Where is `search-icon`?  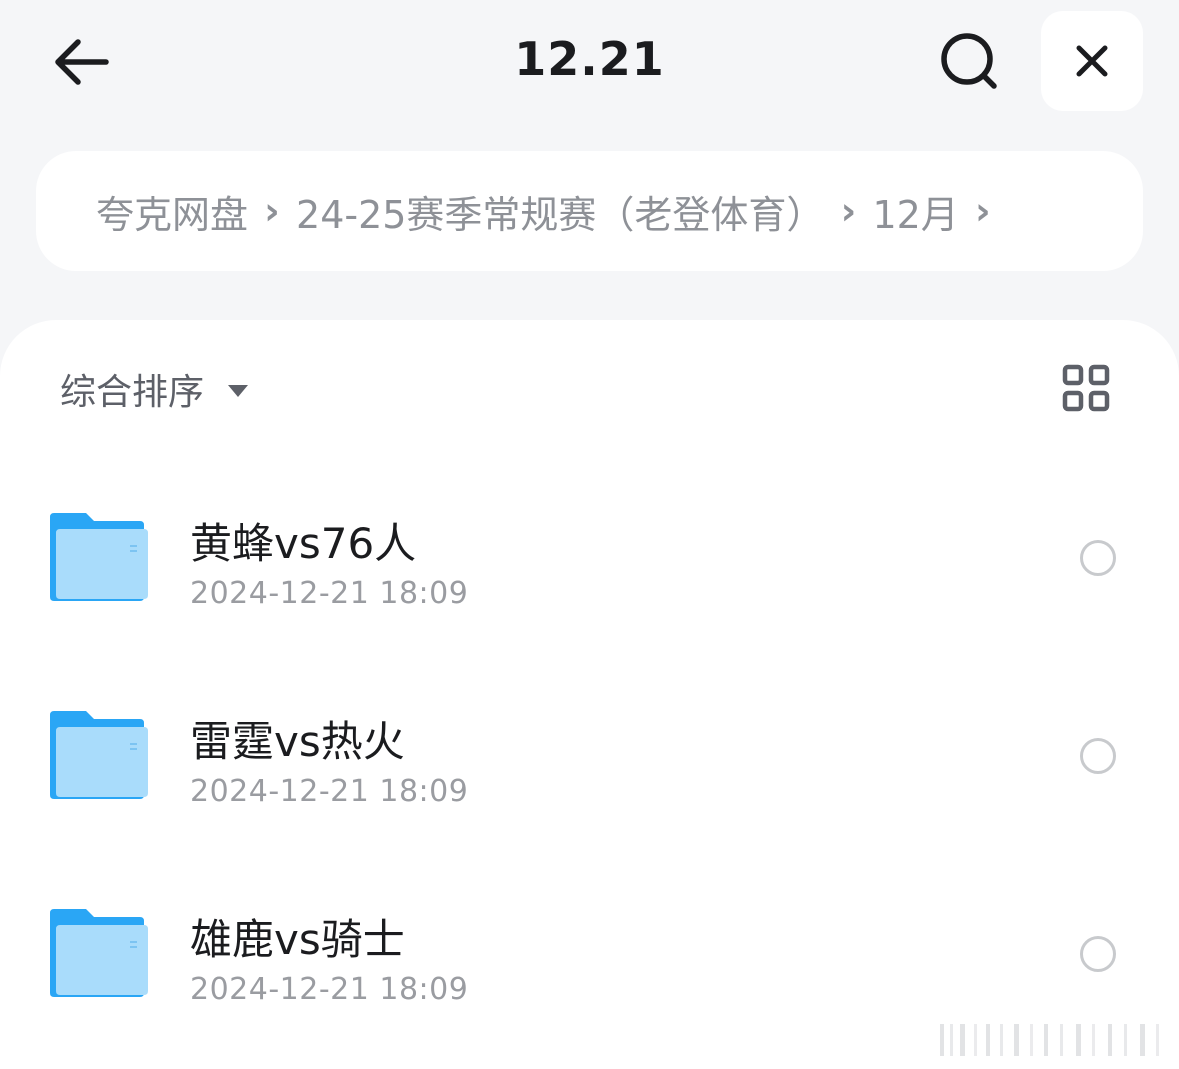 search-icon is located at coordinates (969, 61).